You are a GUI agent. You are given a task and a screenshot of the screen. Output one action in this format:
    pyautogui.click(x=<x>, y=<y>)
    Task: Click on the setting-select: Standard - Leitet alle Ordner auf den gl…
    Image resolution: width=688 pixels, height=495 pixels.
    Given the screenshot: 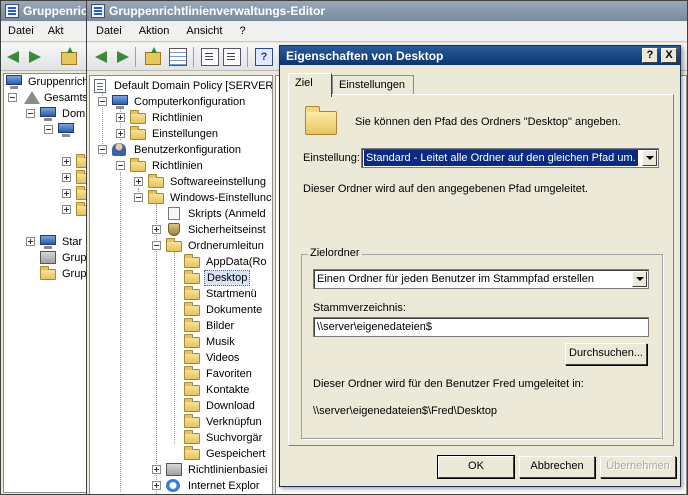 What is the action you would take?
    pyautogui.click(x=510, y=158)
    